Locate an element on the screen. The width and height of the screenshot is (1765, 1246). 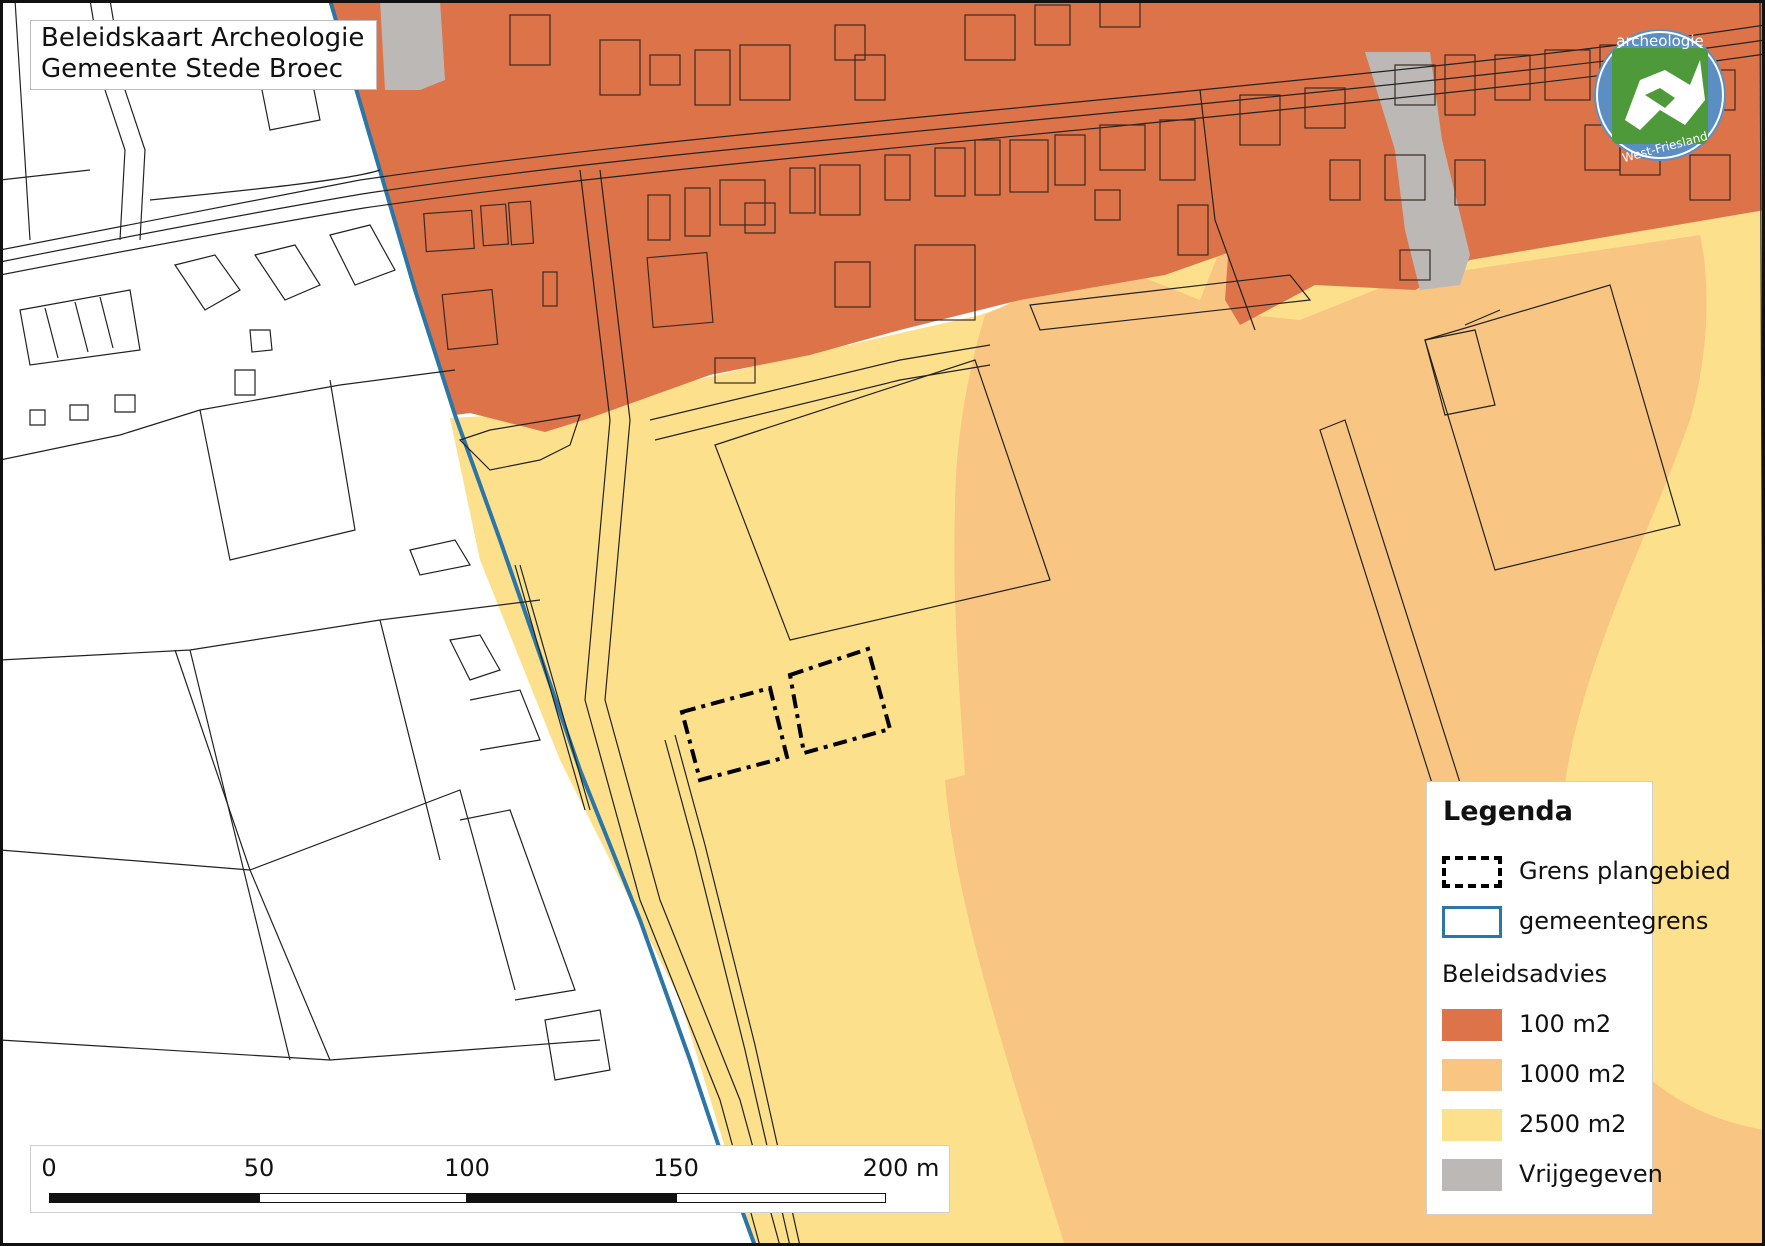
legend-swatch-dashed is located at coordinates (1472, 872).